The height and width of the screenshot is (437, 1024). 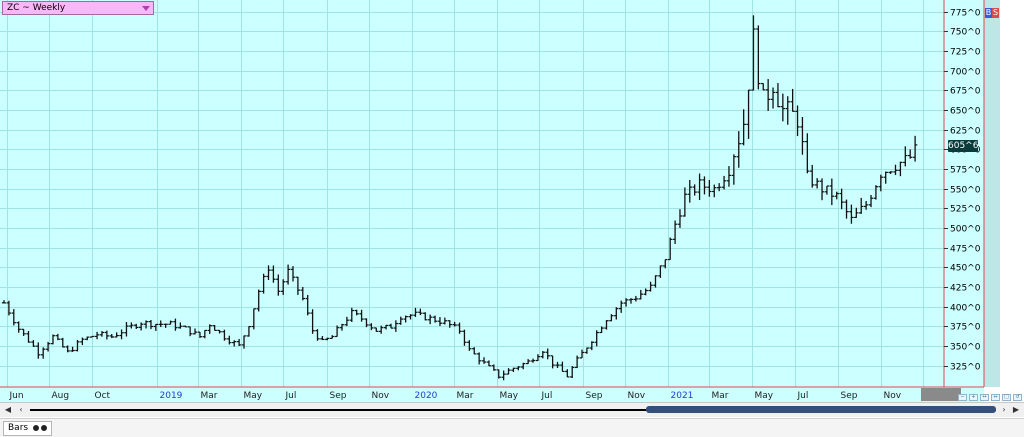 I want to click on x-tick-label: 2020, so click(x=426, y=396).